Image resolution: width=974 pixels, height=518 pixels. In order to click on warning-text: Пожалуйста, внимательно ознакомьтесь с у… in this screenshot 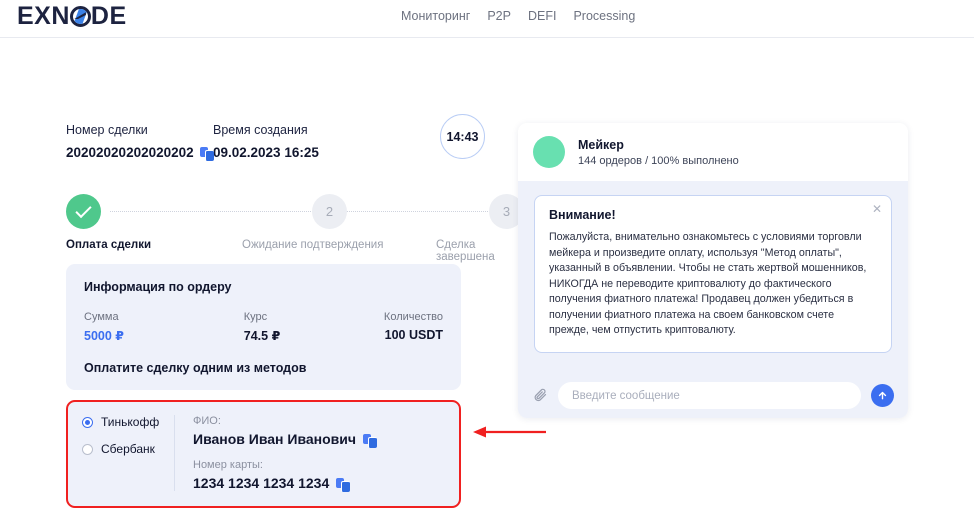, I will do `click(708, 284)`.